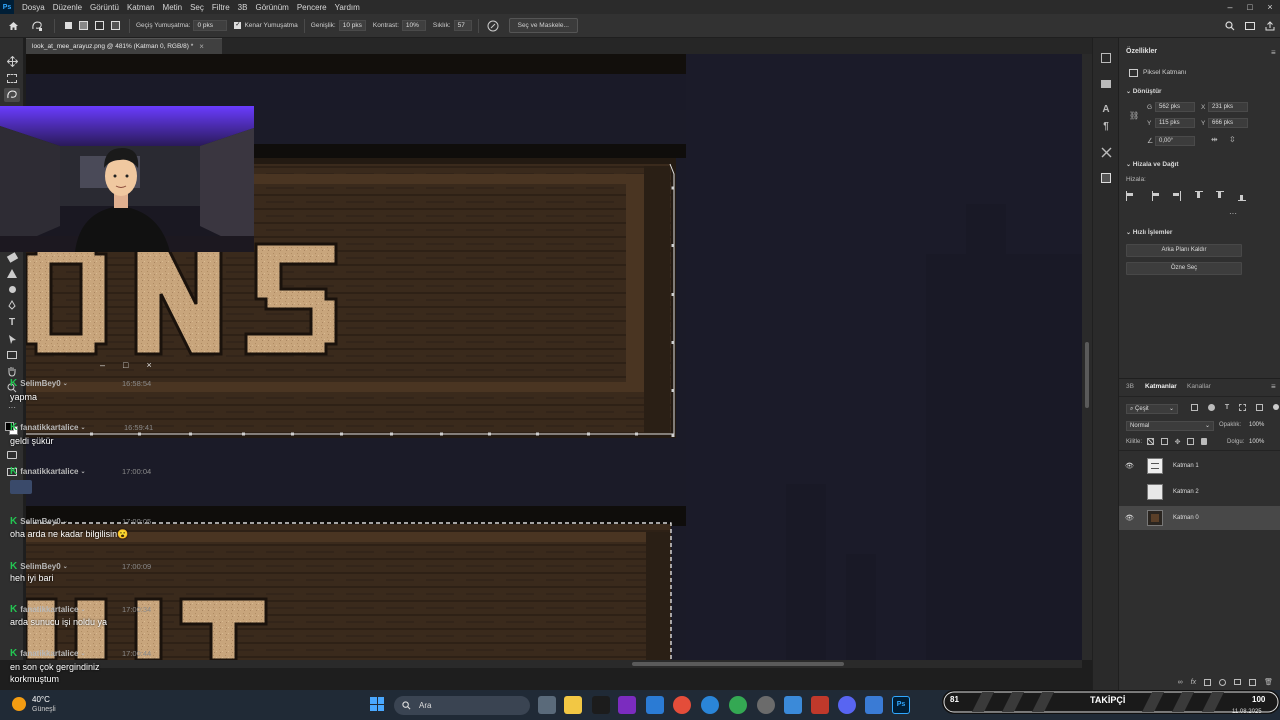 The image size is (1280, 720). What do you see at coordinates (104, 7) in the screenshot?
I see `menu-image: Görüntü` at bounding box center [104, 7].